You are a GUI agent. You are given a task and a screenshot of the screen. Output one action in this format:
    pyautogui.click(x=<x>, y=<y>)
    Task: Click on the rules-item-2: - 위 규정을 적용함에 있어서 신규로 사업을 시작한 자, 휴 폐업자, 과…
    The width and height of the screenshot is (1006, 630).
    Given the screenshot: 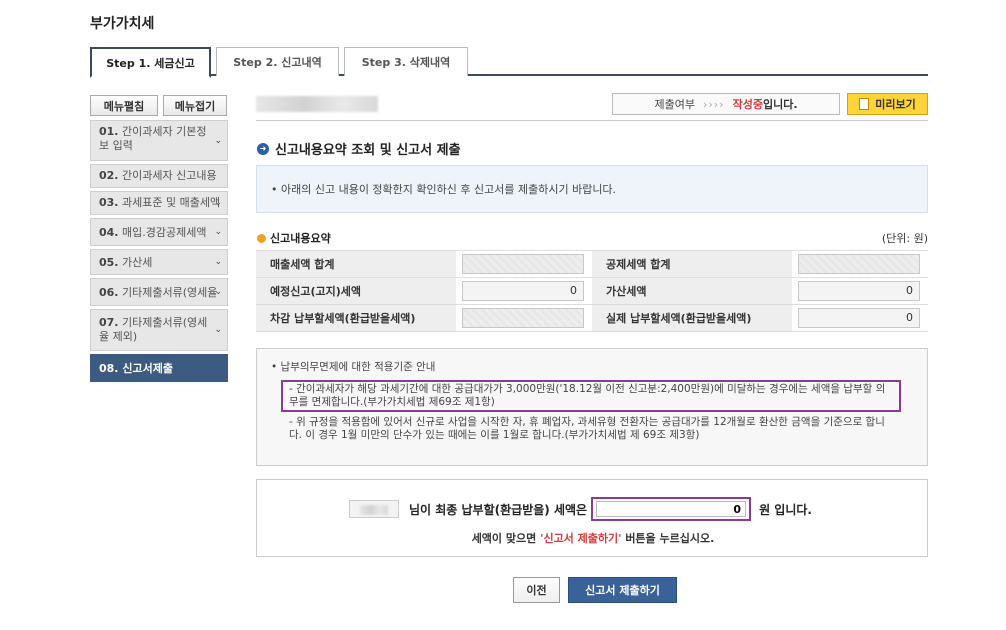 What is the action you would take?
    pyautogui.click(x=587, y=428)
    